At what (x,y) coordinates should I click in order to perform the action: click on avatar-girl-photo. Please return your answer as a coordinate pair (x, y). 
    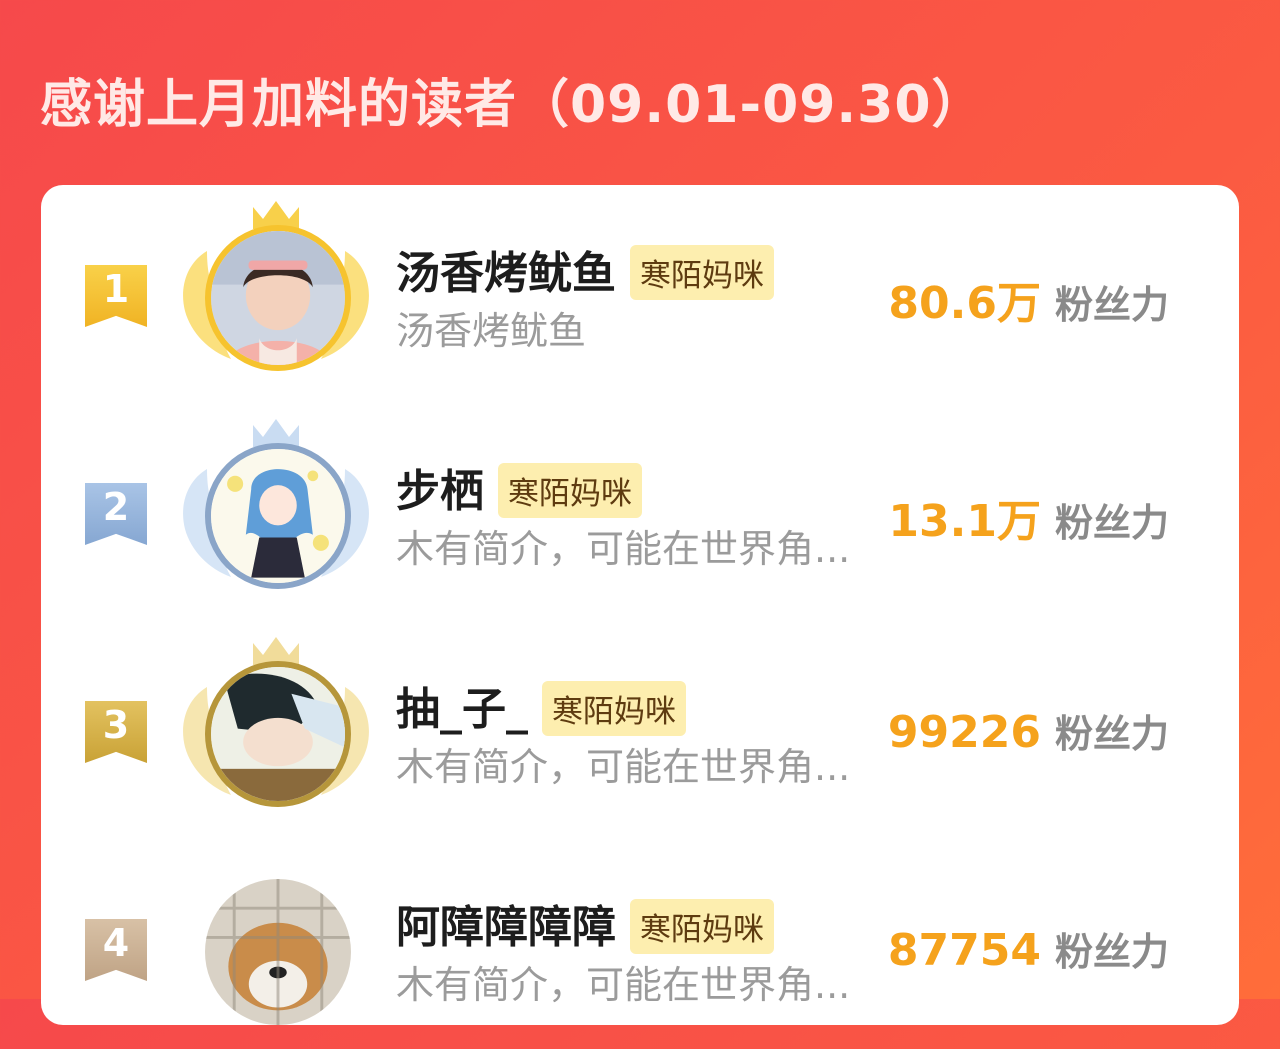
    Looking at the image, I should click on (278, 298).